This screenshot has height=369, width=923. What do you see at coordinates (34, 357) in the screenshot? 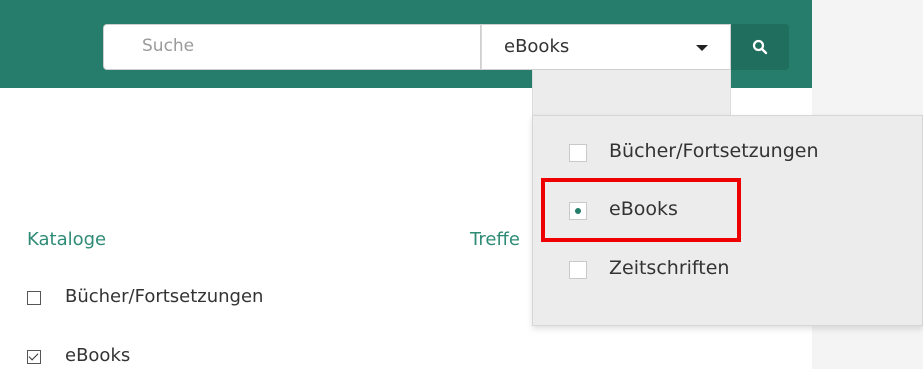
I see `checkbox-checked` at bounding box center [34, 357].